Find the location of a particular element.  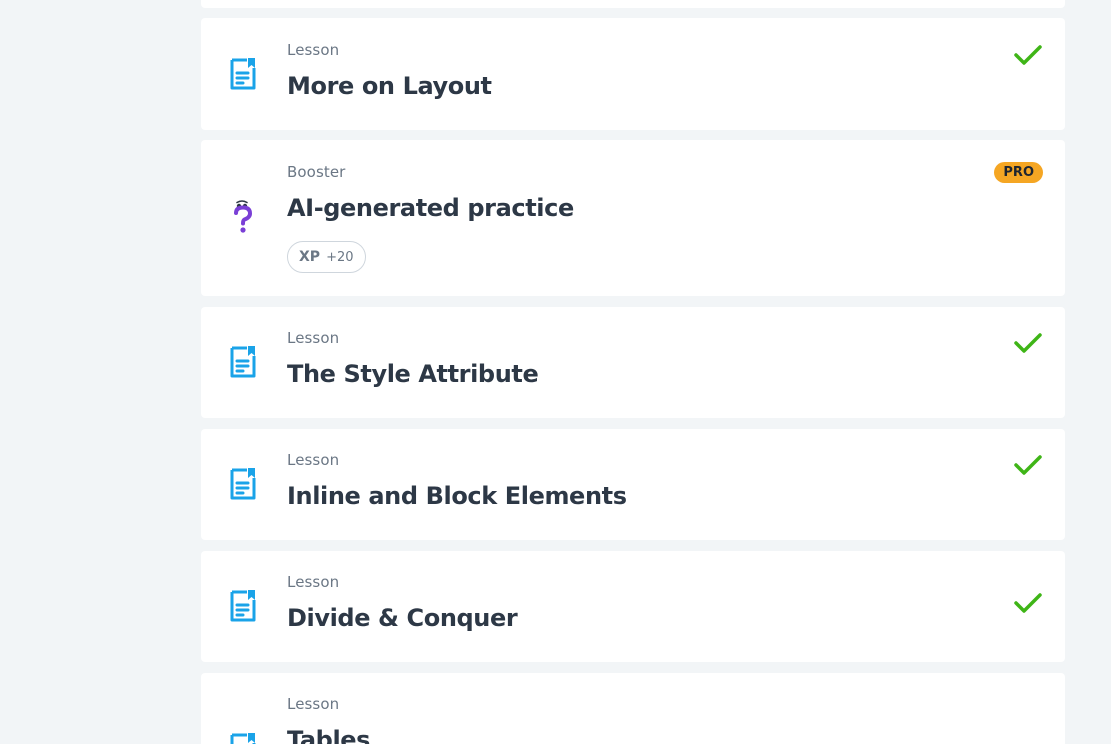

lesson-card: Lesson Inline and Block Elements is located at coordinates (633, 484).